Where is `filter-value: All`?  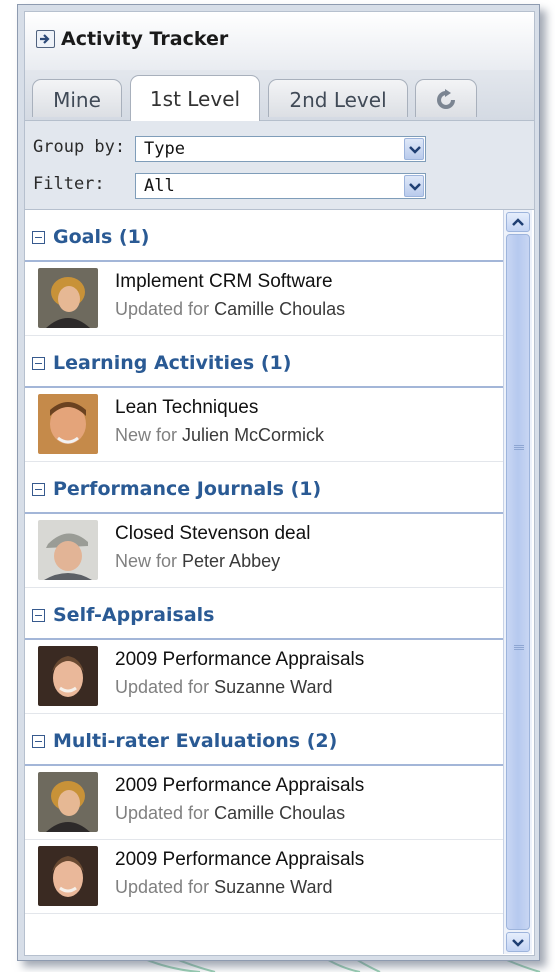 filter-value: All is located at coordinates (159, 186).